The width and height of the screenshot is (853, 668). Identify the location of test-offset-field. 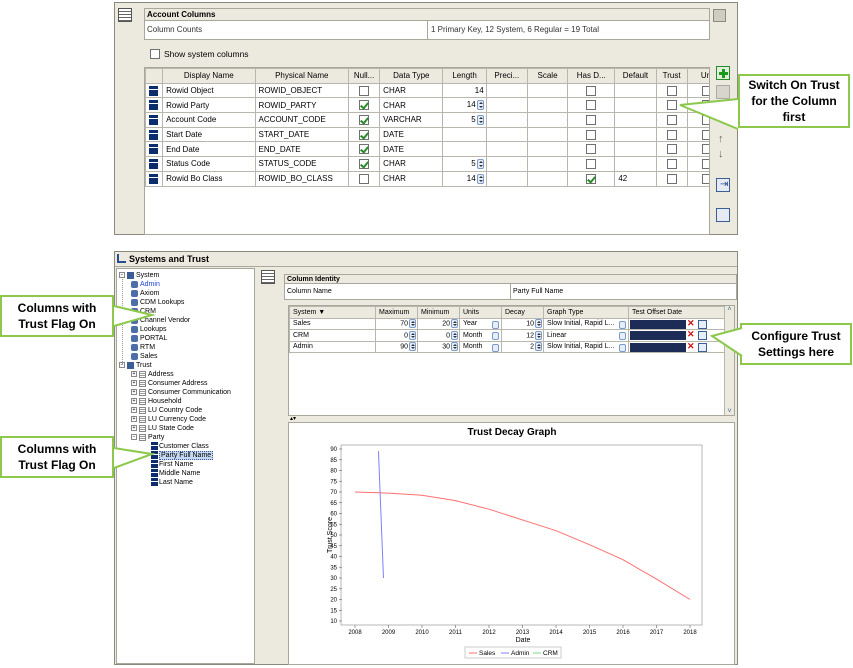
(658, 324).